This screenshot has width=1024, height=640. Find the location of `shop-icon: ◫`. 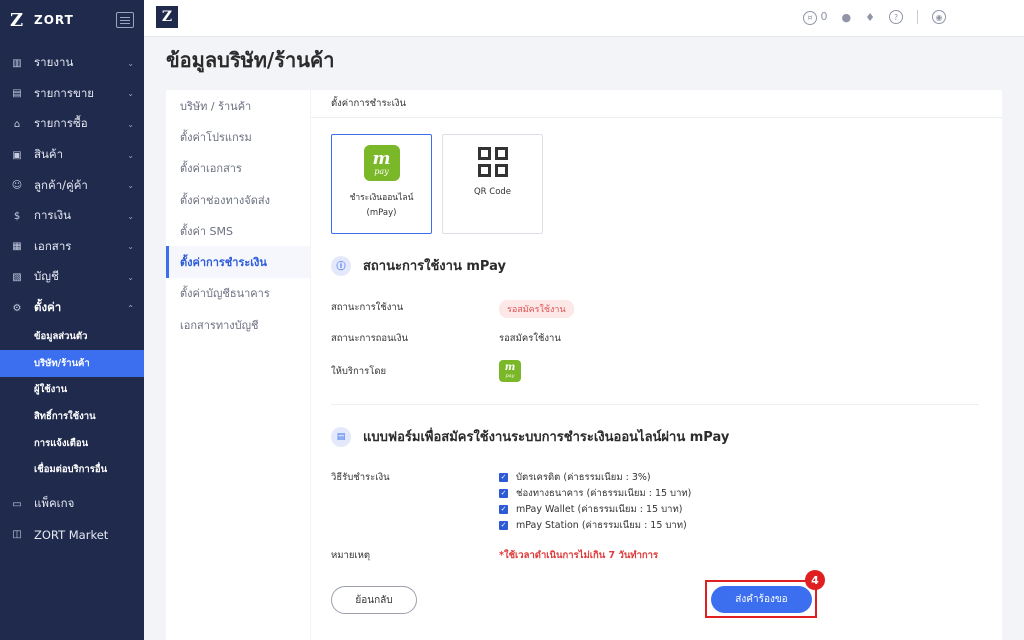

shop-icon: ◫ is located at coordinates (17, 535).